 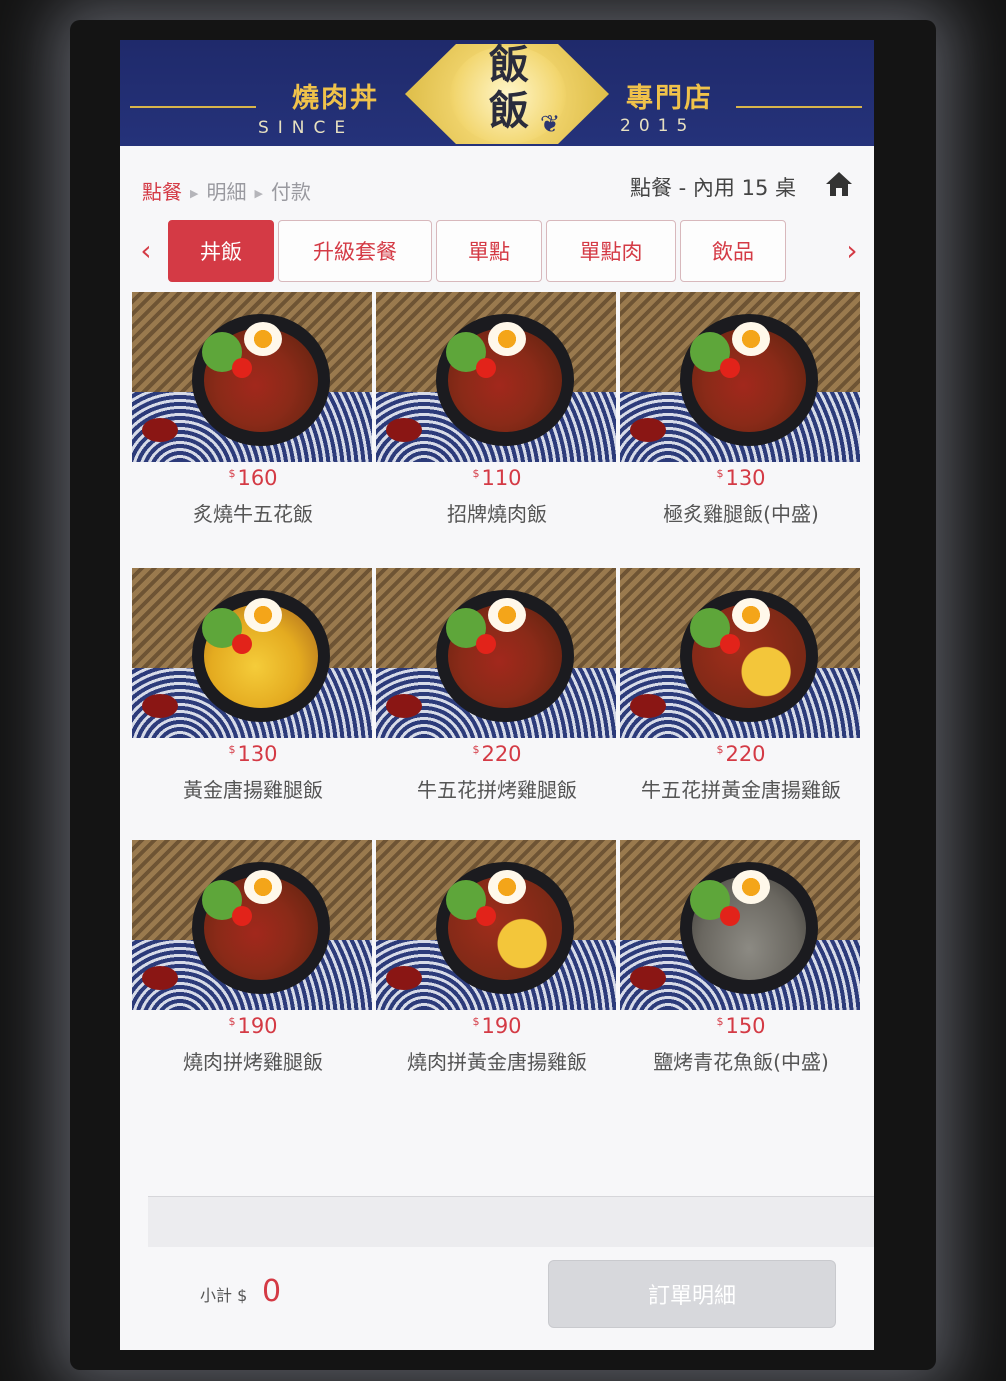 I want to click on menu-item-card: $110 招牌燒肉飯, so click(x=497, y=427).